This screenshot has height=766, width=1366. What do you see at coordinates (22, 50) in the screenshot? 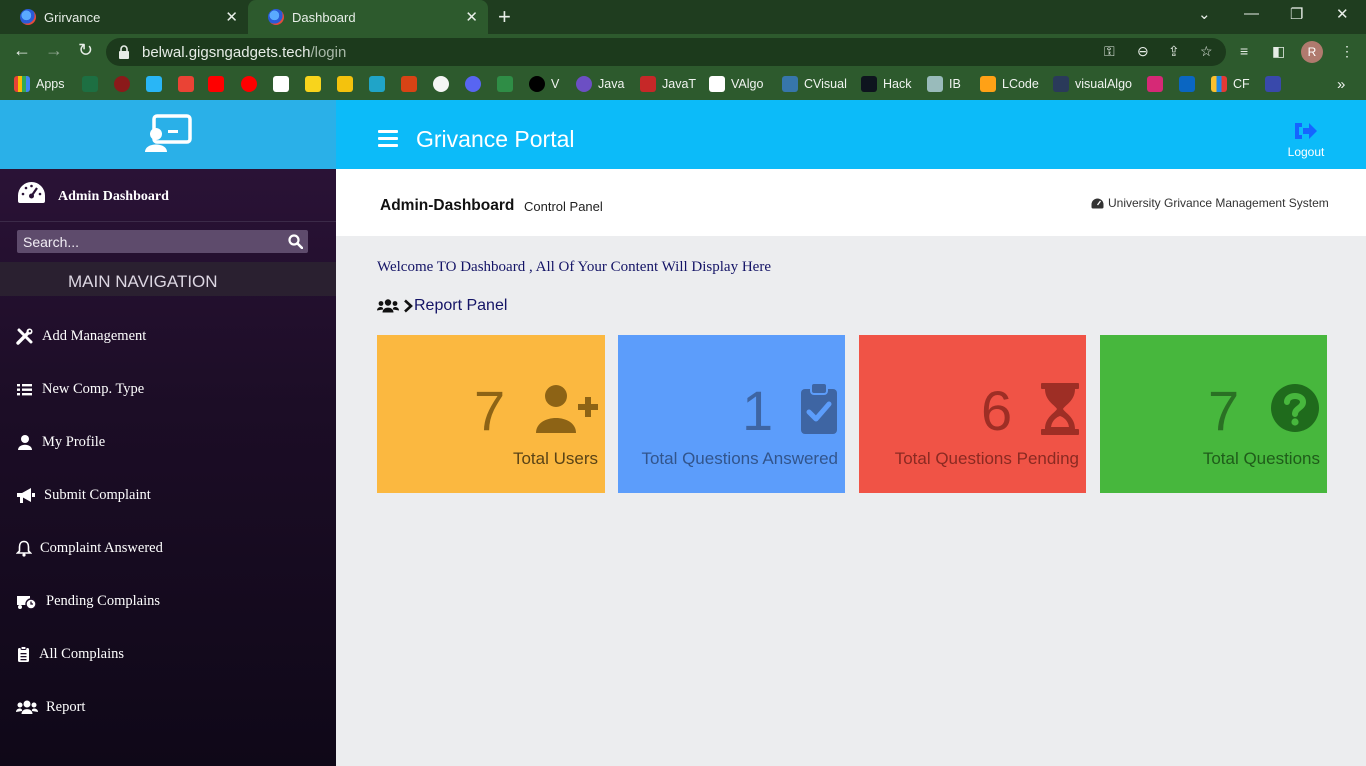
I see `back-arrow-icon: ←` at bounding box center [22, 50].